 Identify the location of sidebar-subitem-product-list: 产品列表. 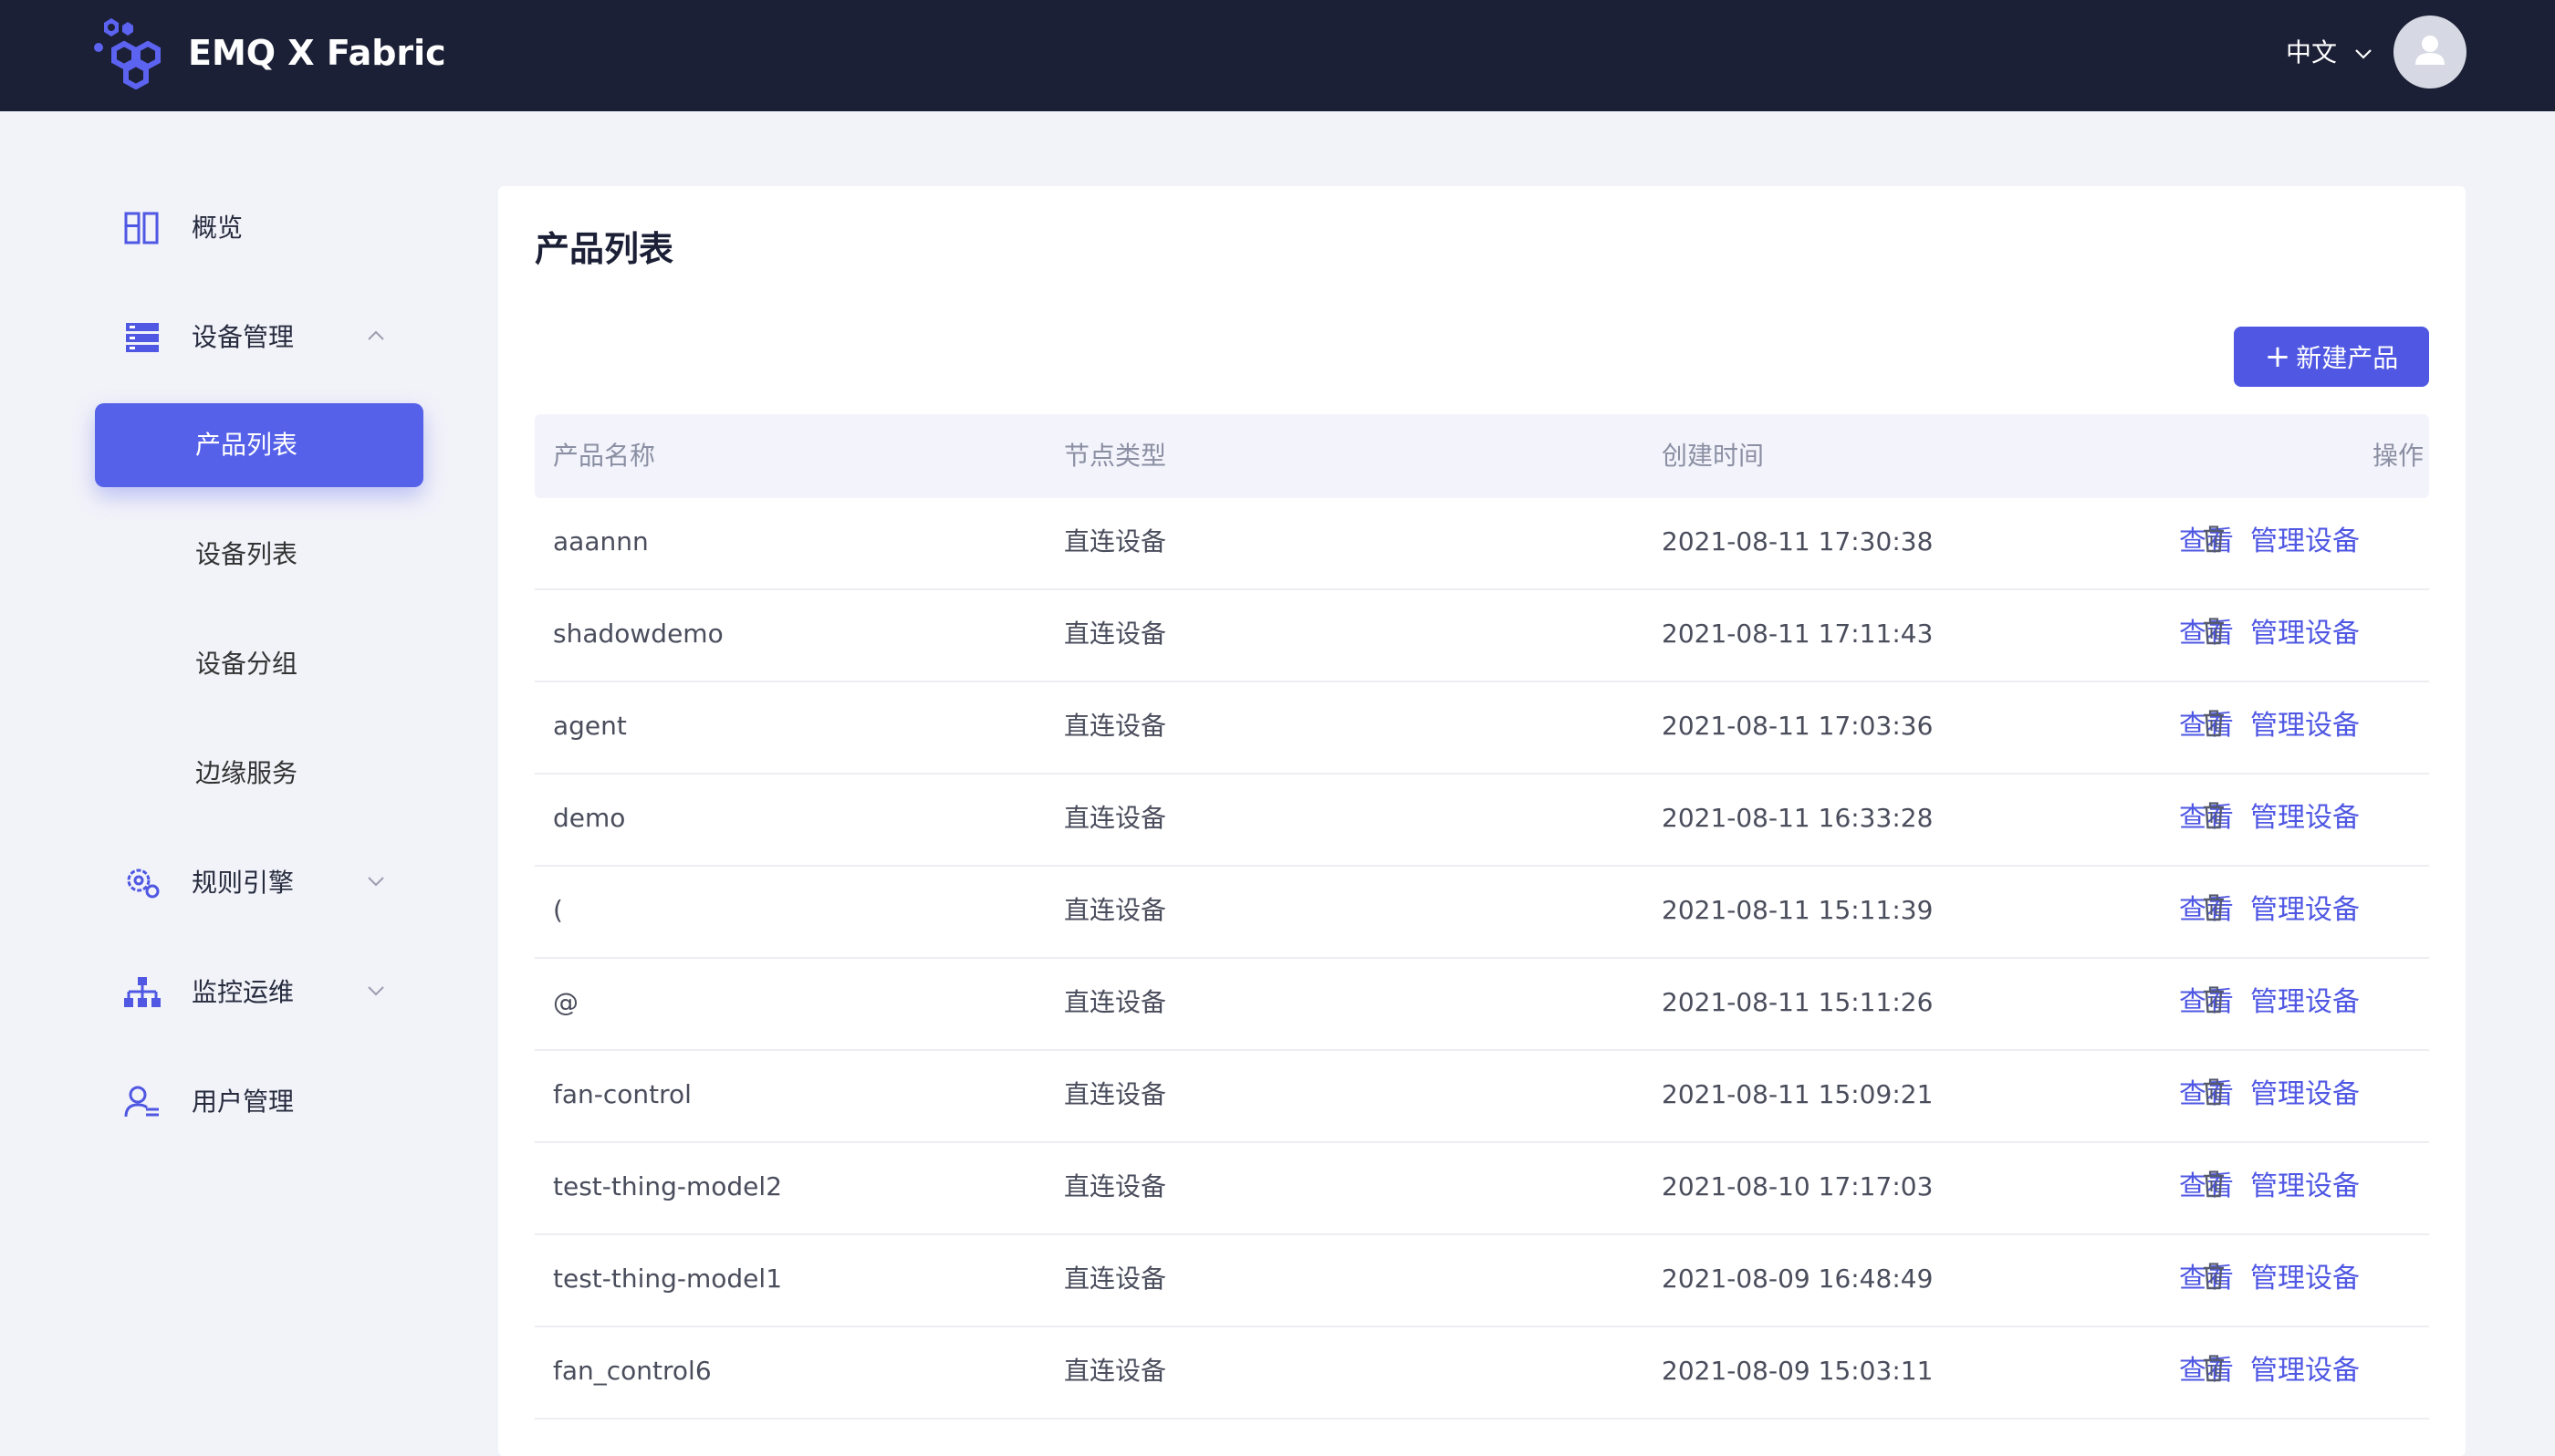
(259, 445).